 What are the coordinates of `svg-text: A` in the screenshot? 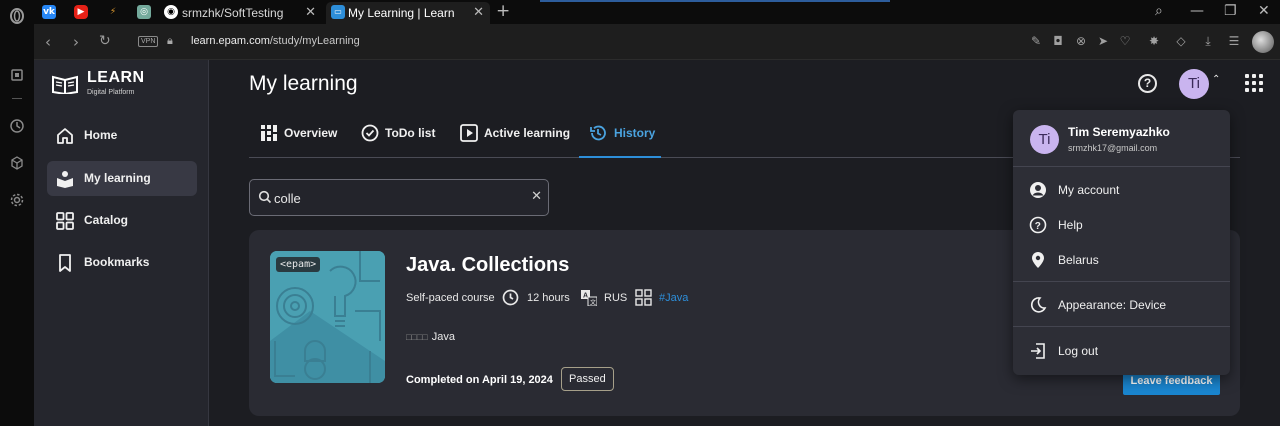 It's located at (585, 296).